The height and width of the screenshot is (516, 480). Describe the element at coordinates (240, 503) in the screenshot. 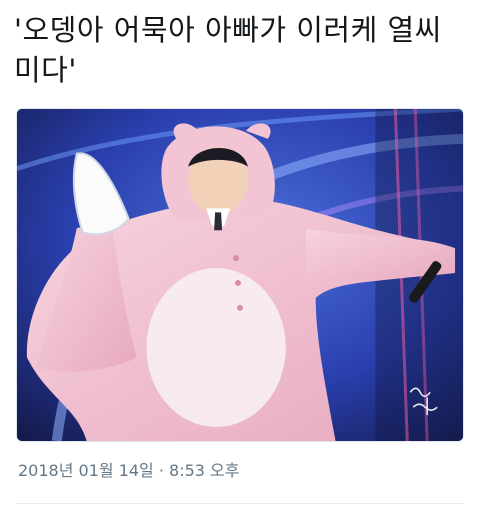

I see `divider` at that location.